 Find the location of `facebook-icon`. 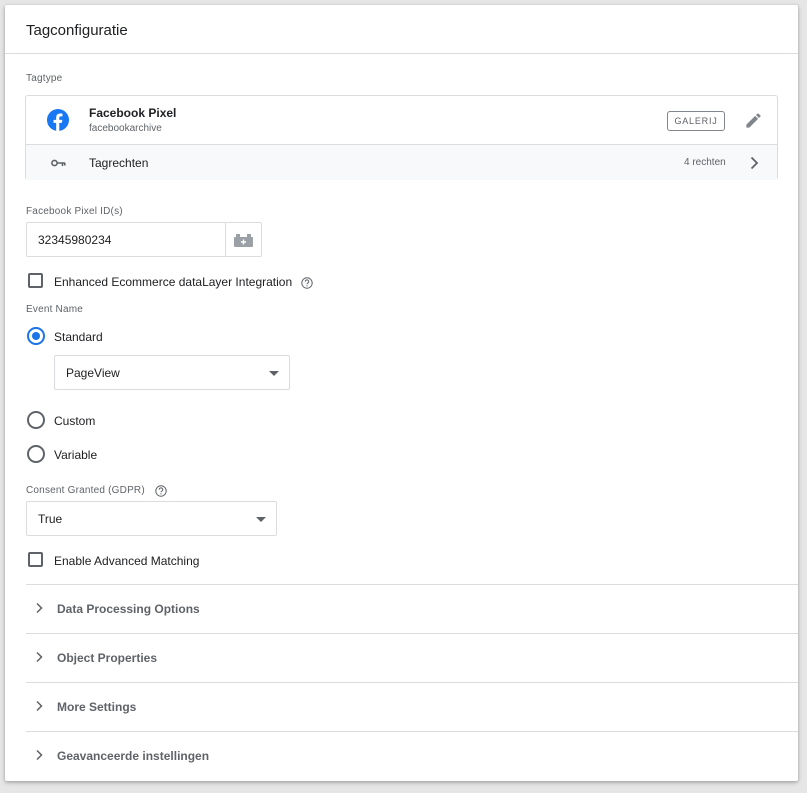

facebook-icon is located at coordinates (58, 120).